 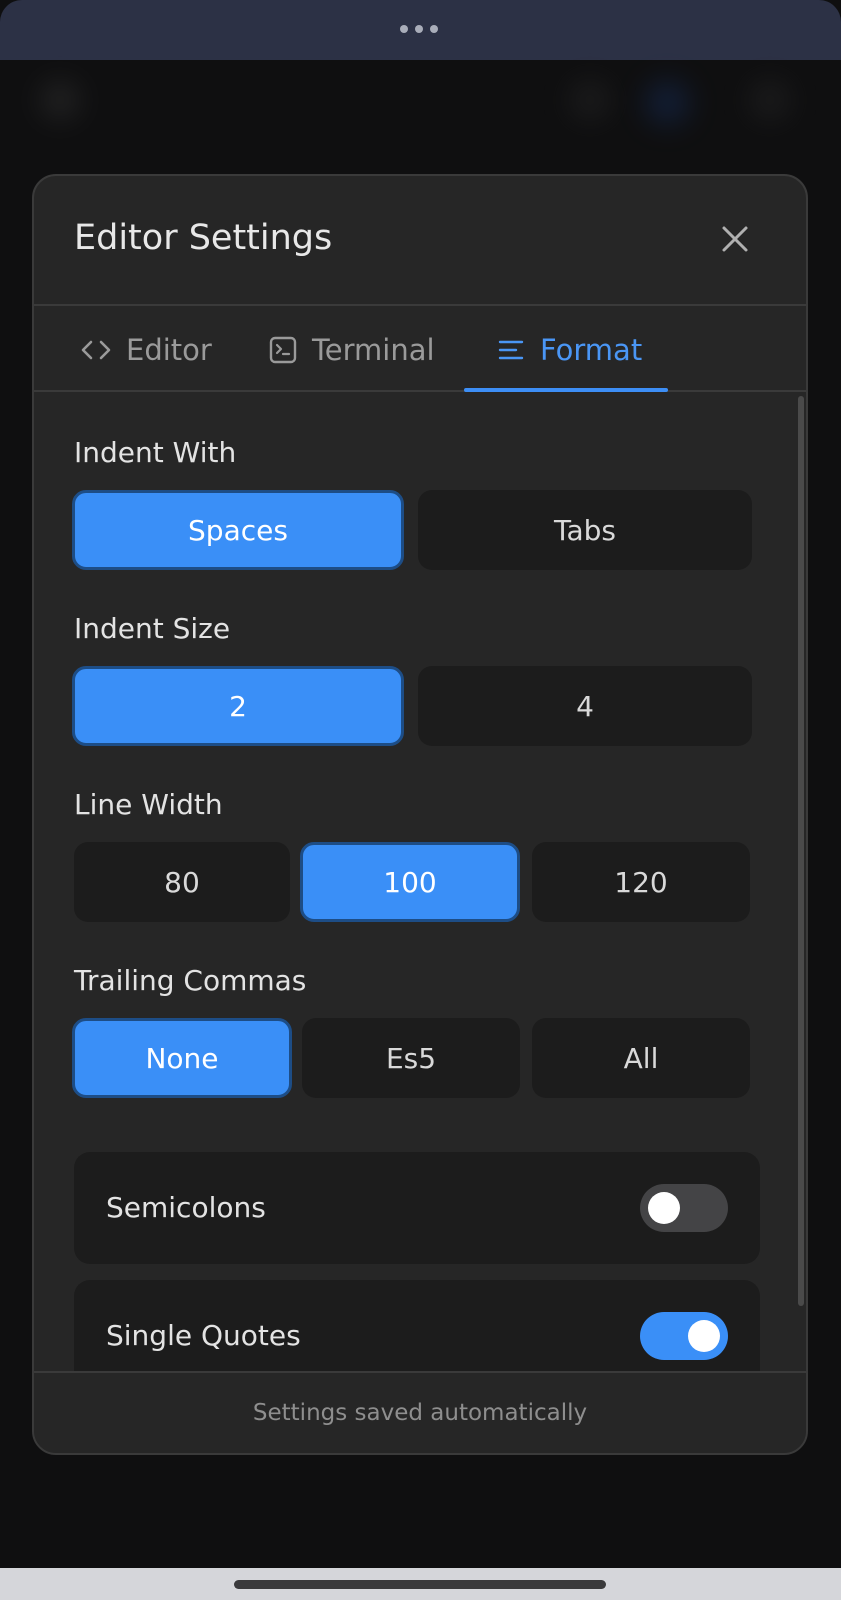 What do you see at coordinates (566, 390) in the screenshot?
I see `active-tab-indicator` at bounding box center [566, 390].